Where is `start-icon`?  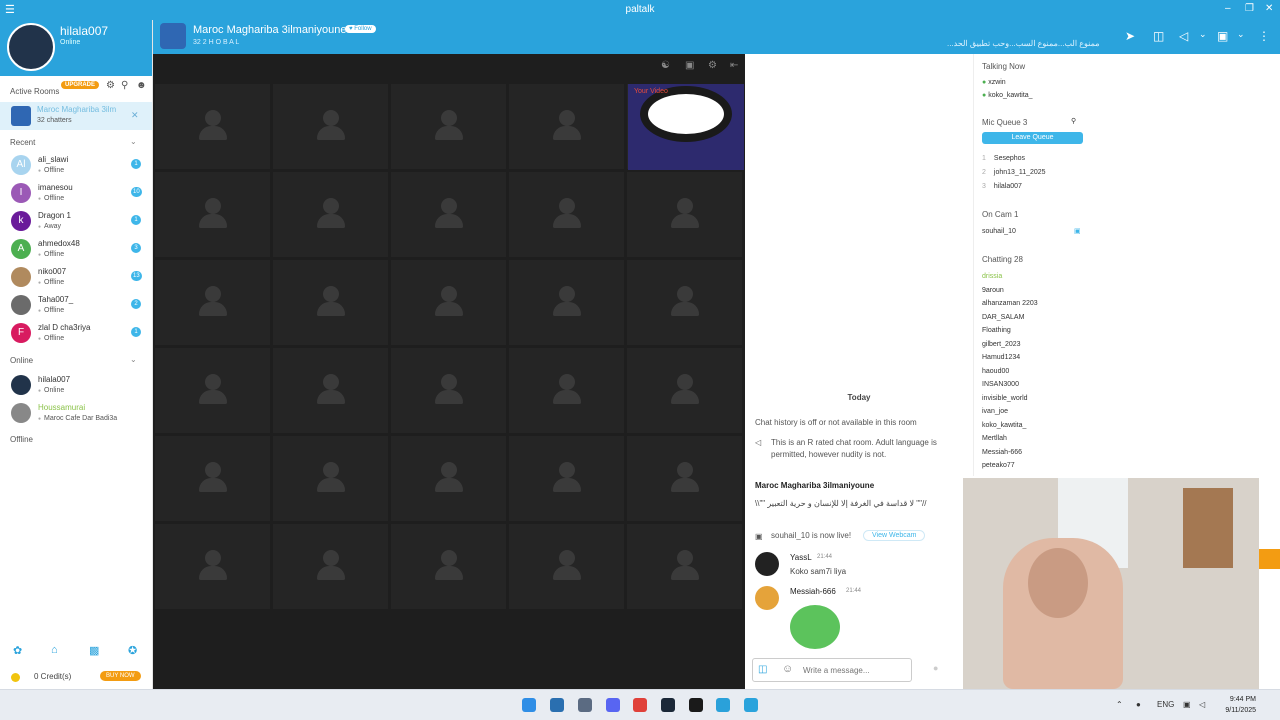 start-icon is located at coordinates (529, 705).